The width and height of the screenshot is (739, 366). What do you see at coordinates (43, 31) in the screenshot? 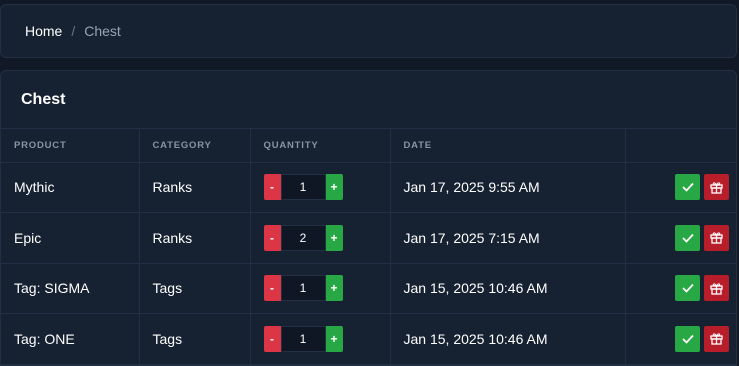
I see `breadcrumb-home-link: Home` at bounding box center [43, 31].